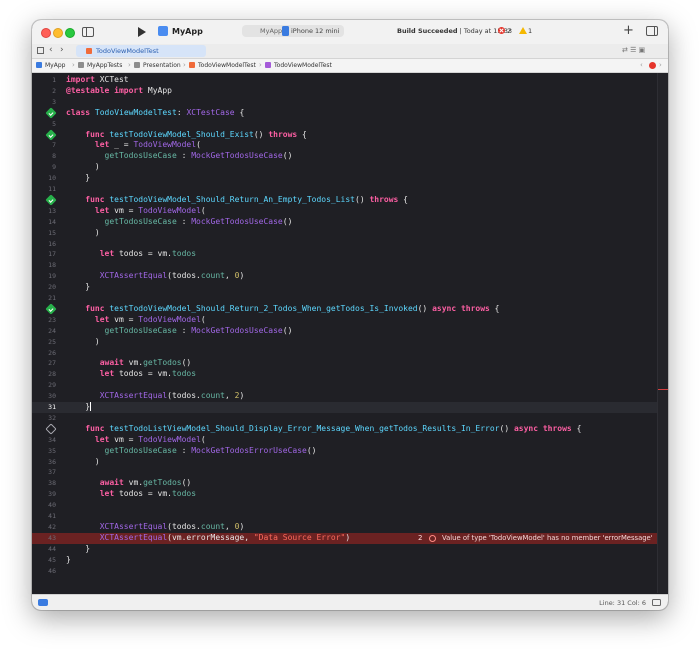 This screenshot has height=651, width=700. Describe the element at coordinates (88, 32) in the screenshot. I see `navigator-toggle-icon` at that location.